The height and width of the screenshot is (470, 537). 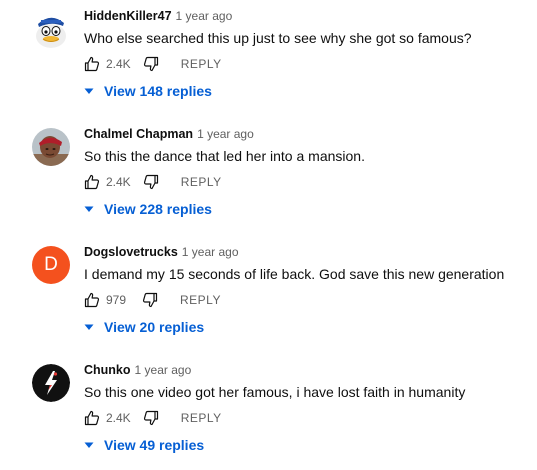 I want to click on view-replies-button: View 228 replies, so click(x=148, y=209).